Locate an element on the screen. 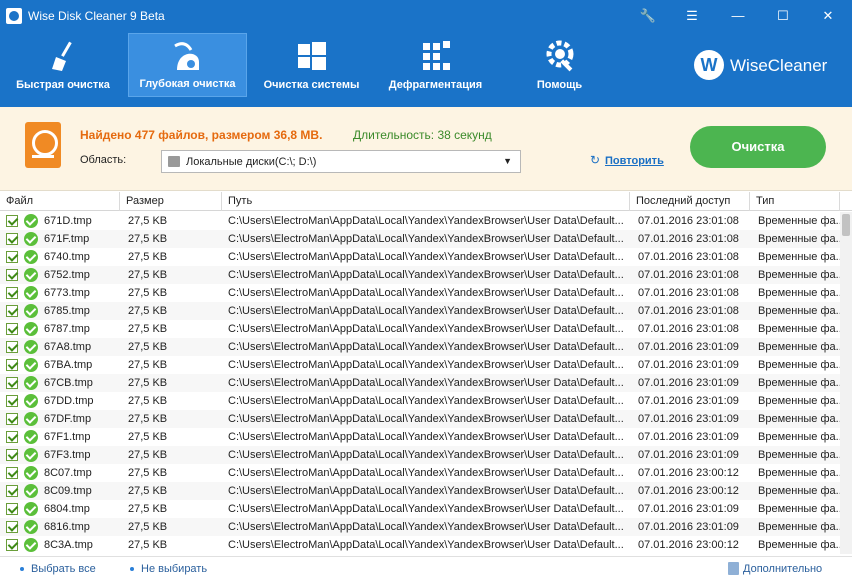 The width and height of the screenshot is (852, 582). column-type: Тип is located at coordinates (795, 201).